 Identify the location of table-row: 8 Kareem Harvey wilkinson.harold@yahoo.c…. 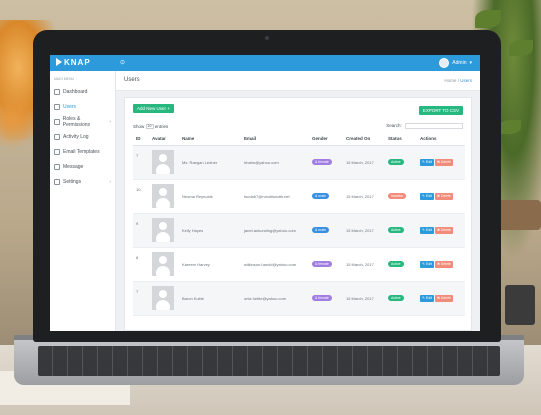
(299, 264).